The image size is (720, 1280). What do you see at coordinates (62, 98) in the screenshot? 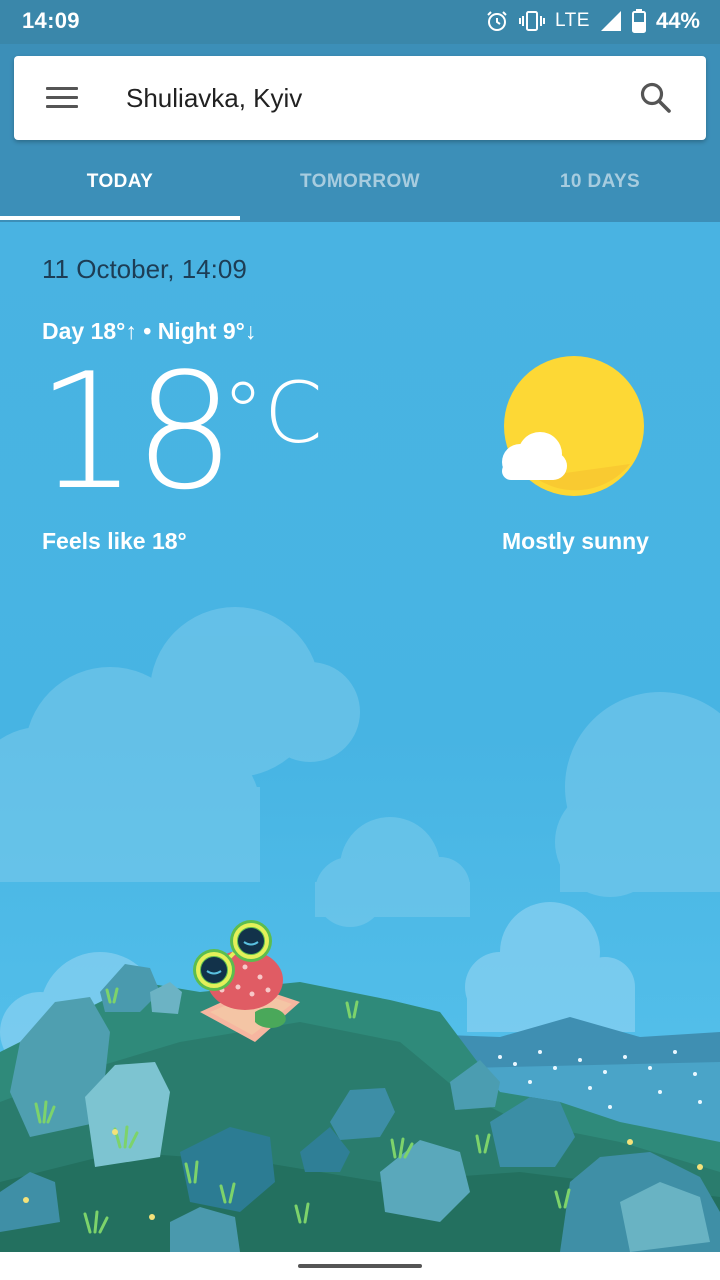
I see `hamburger-menu-icon` at bounding box center [62, 98].